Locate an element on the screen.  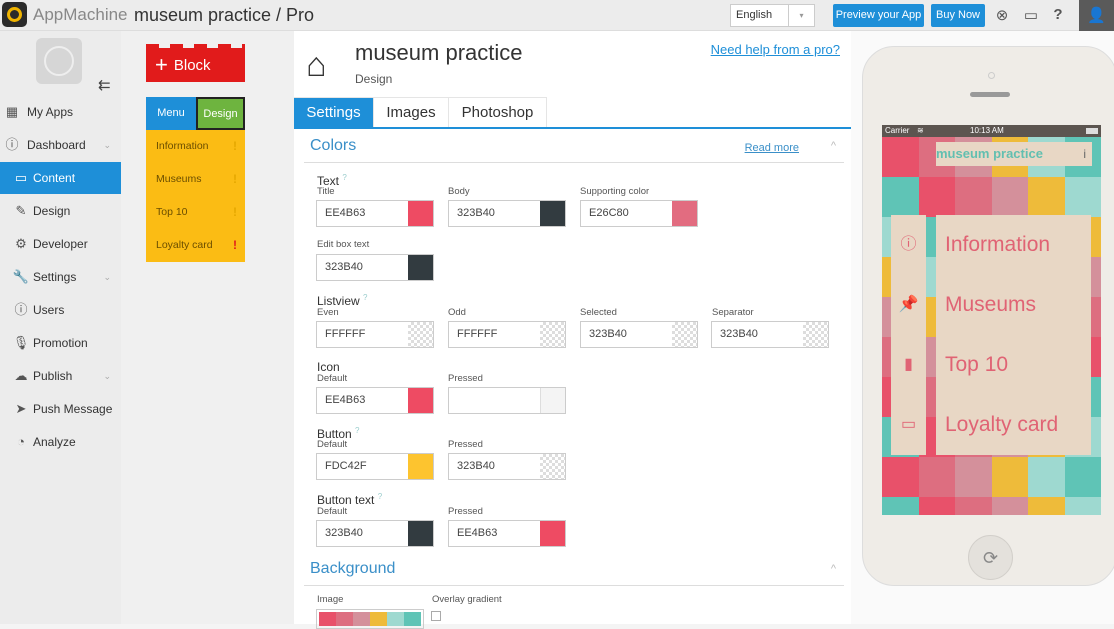
tab-photoshop: Photoshop is located at coordinates (498, 112).